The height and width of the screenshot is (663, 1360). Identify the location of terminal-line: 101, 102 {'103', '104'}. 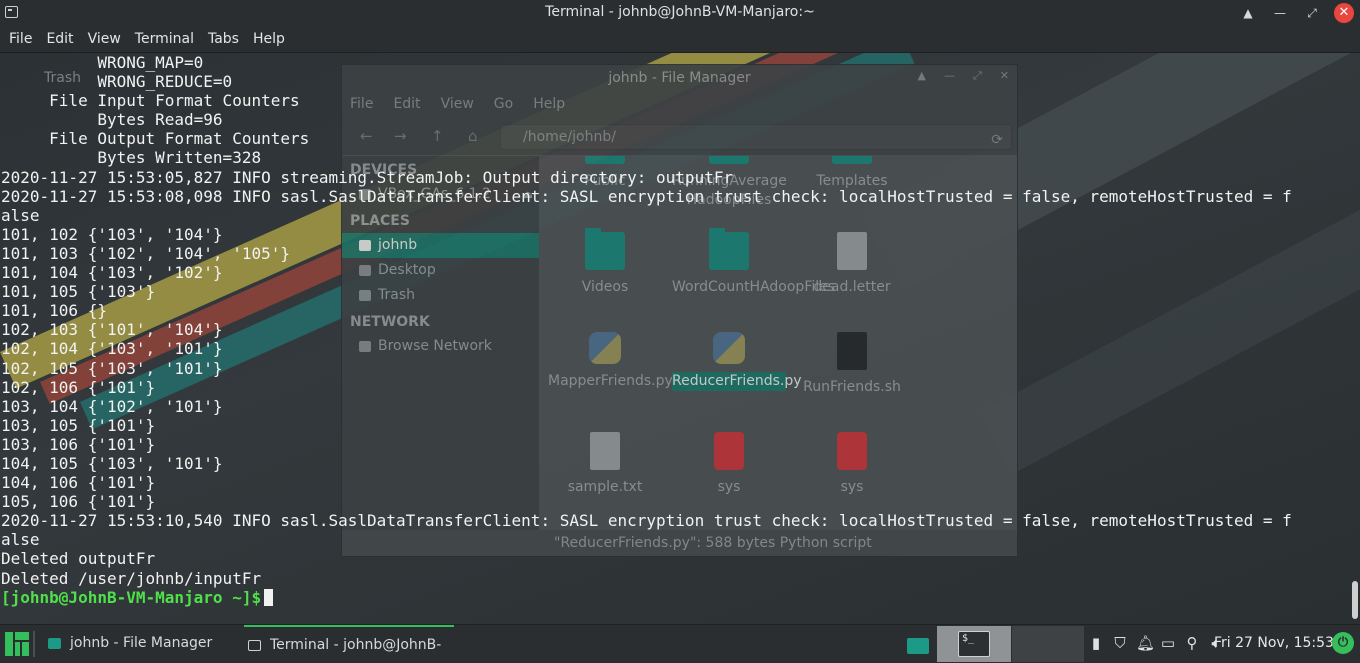
(112, 234).